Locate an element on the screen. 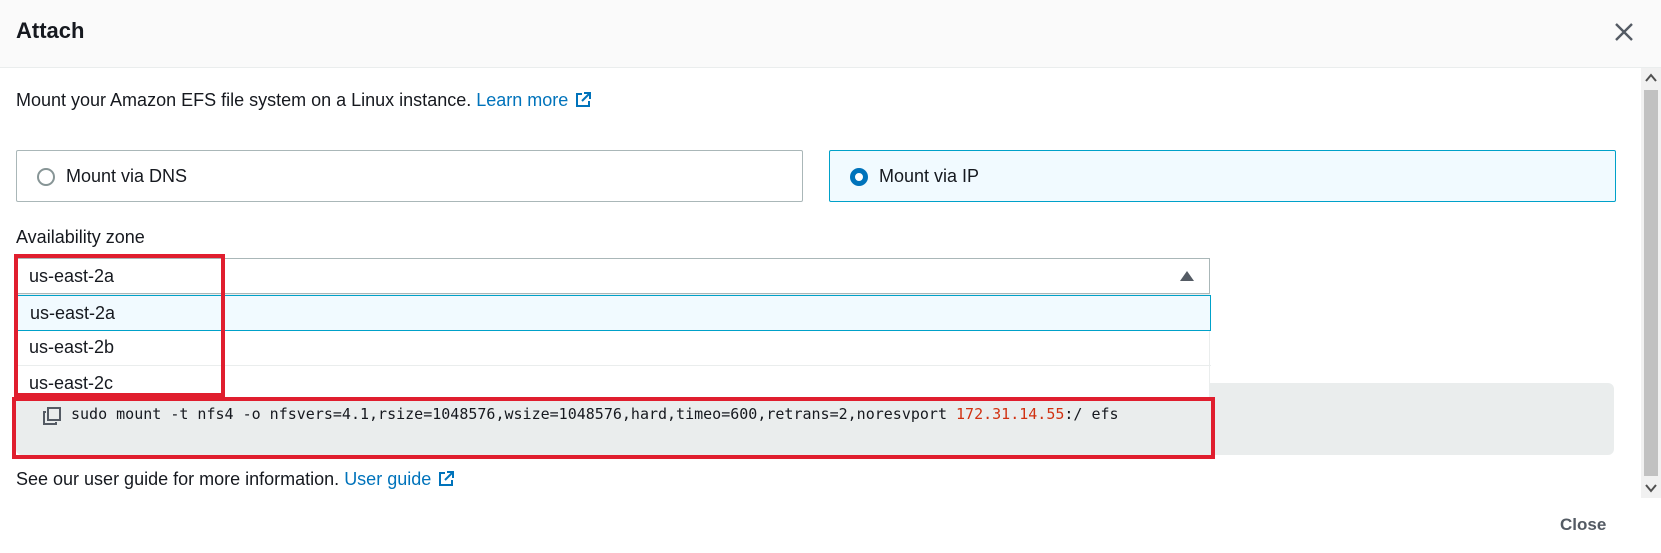 The image size is (1661, 553). scroll-up-icon is located at coordinates (1651, 78).